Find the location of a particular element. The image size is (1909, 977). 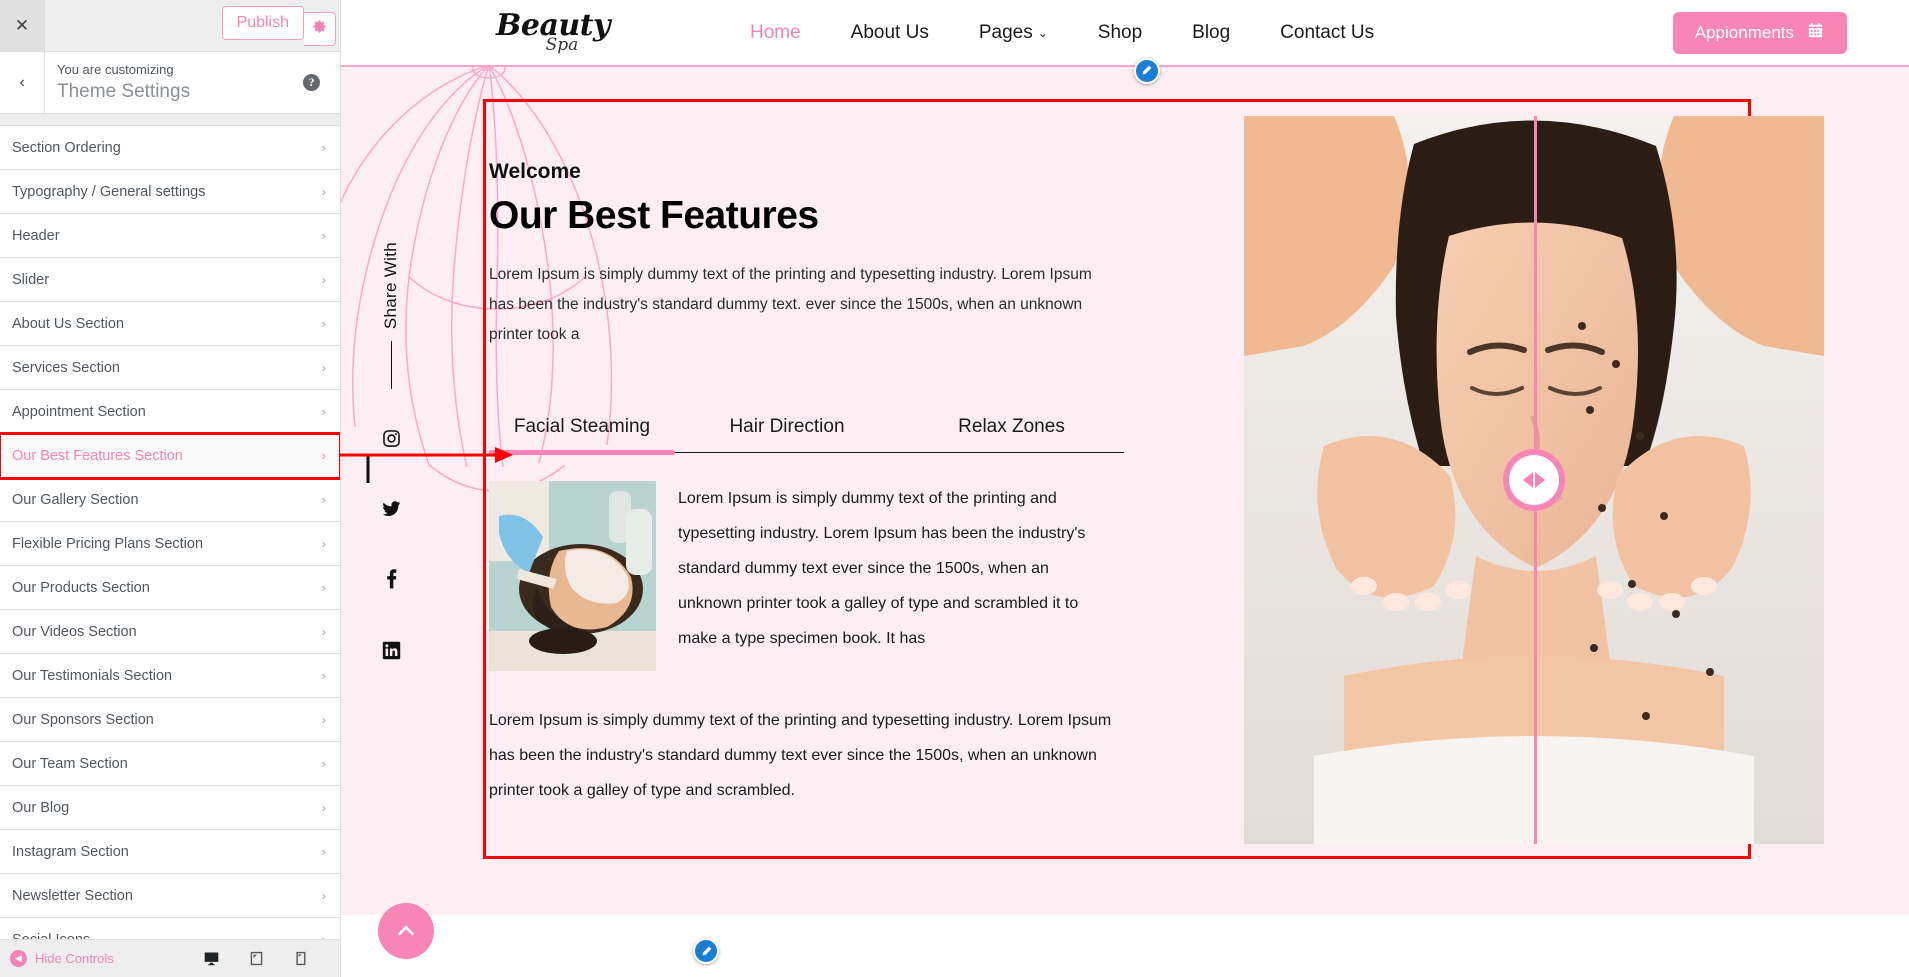

nav-link-label: Contact Us is located at coordinates (1327, 32).